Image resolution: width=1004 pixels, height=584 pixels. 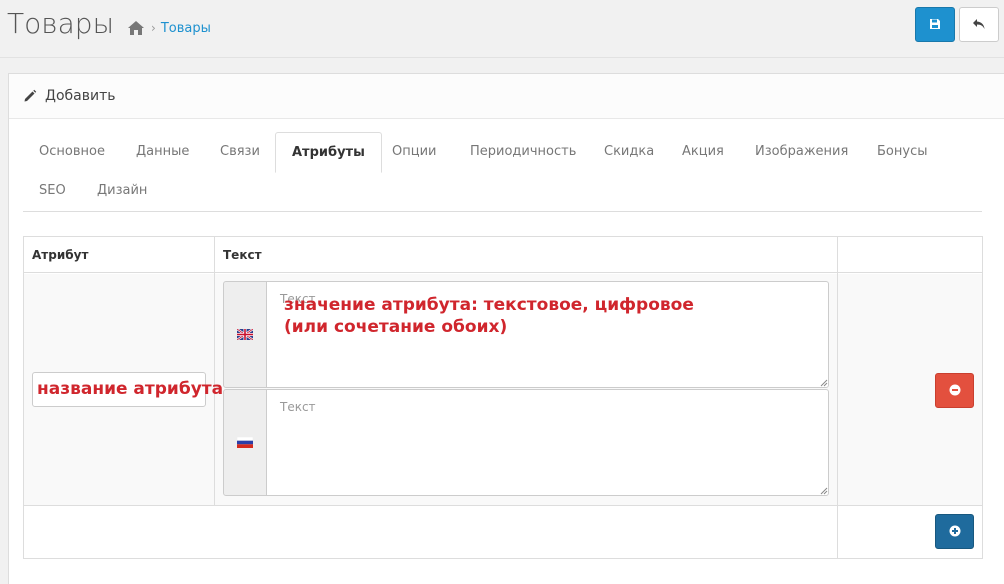 What do you see at coordinates (396, 327) in the screenshot?
I see `annotation-value-line2: (или сочетание обоих)` at bounding box center [396, 327].